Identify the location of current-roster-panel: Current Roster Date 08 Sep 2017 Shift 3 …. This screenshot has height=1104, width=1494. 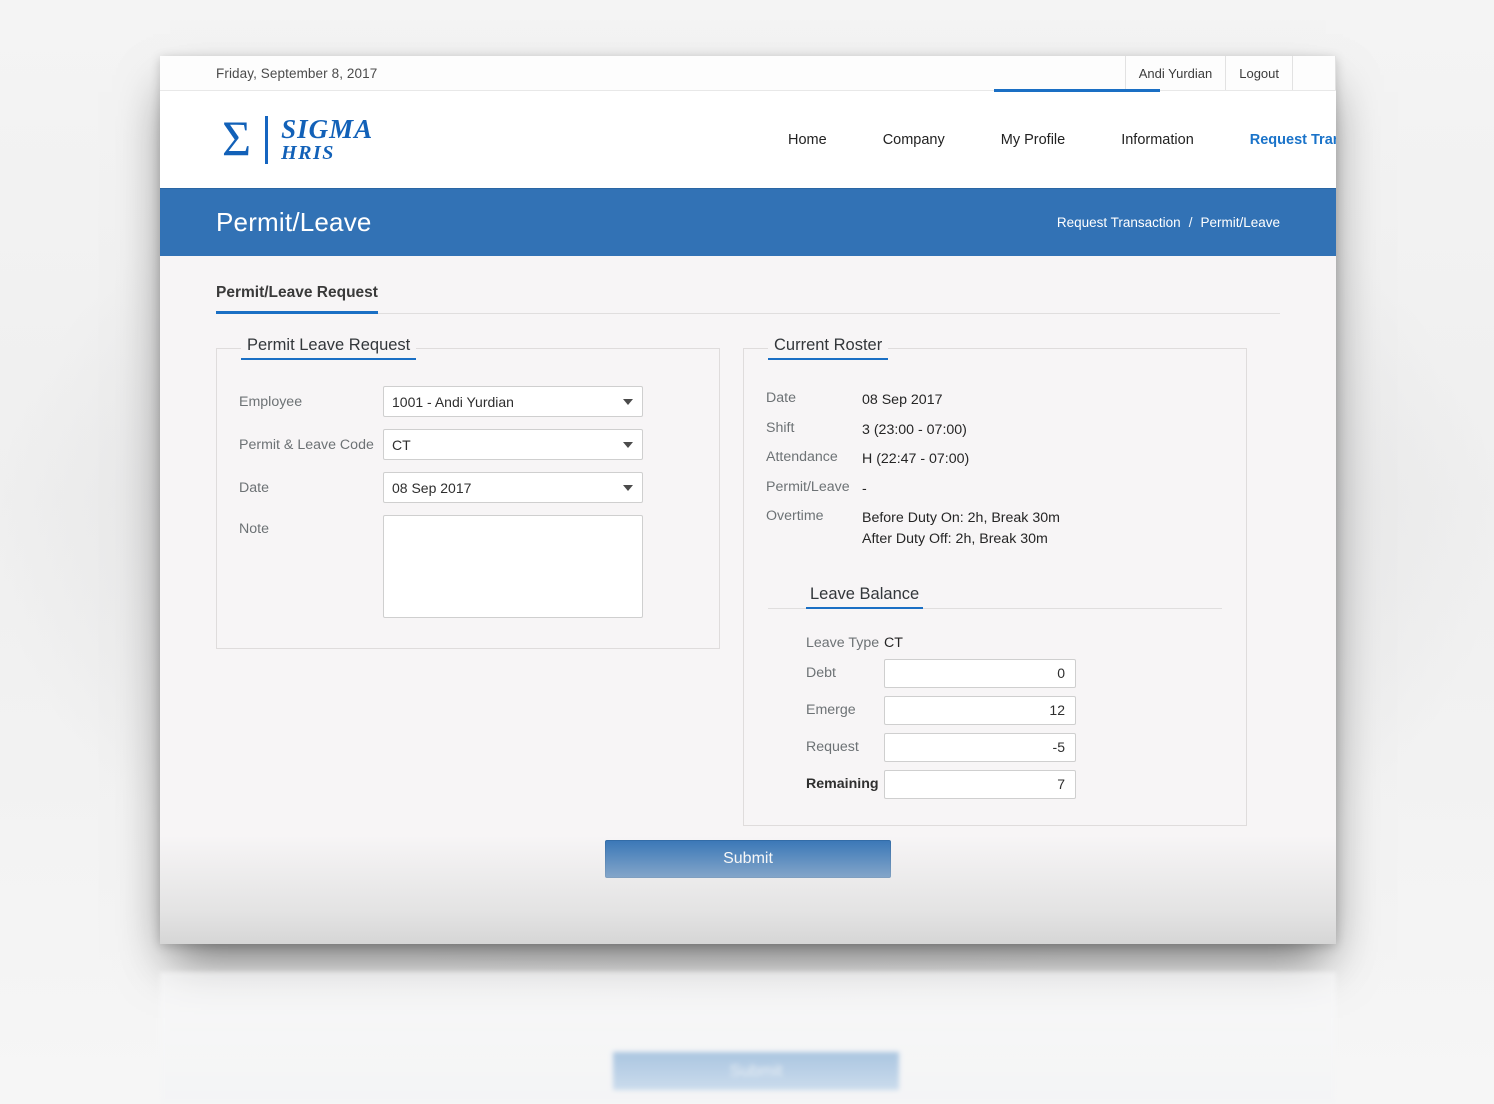
(995, 581).